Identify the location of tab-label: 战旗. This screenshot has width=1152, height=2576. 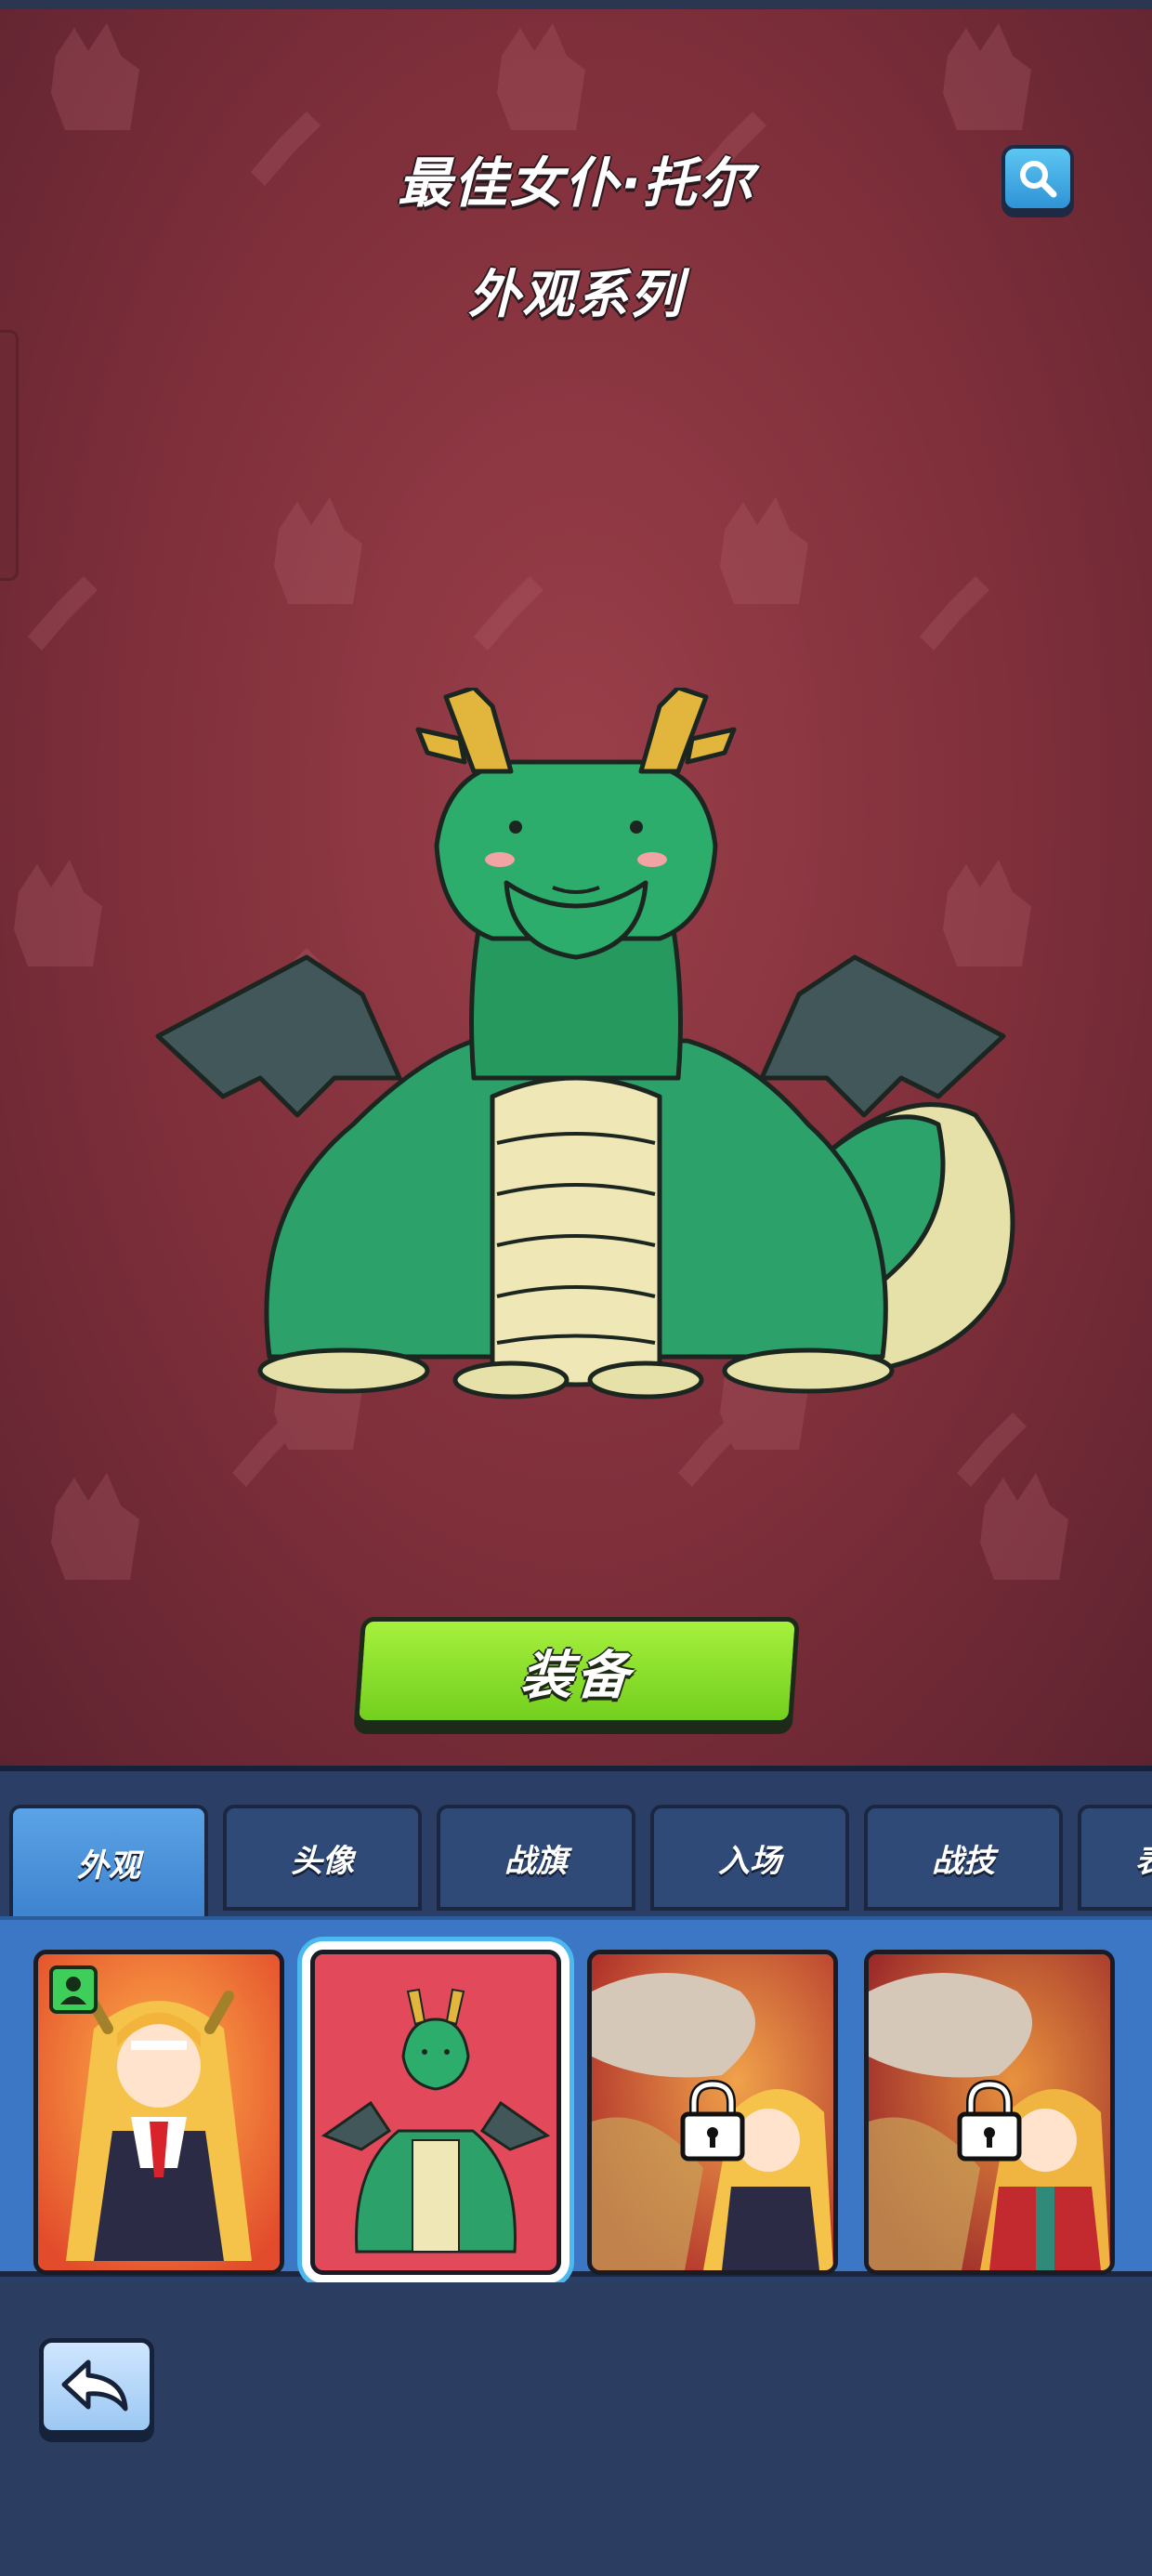
(536, 1861).